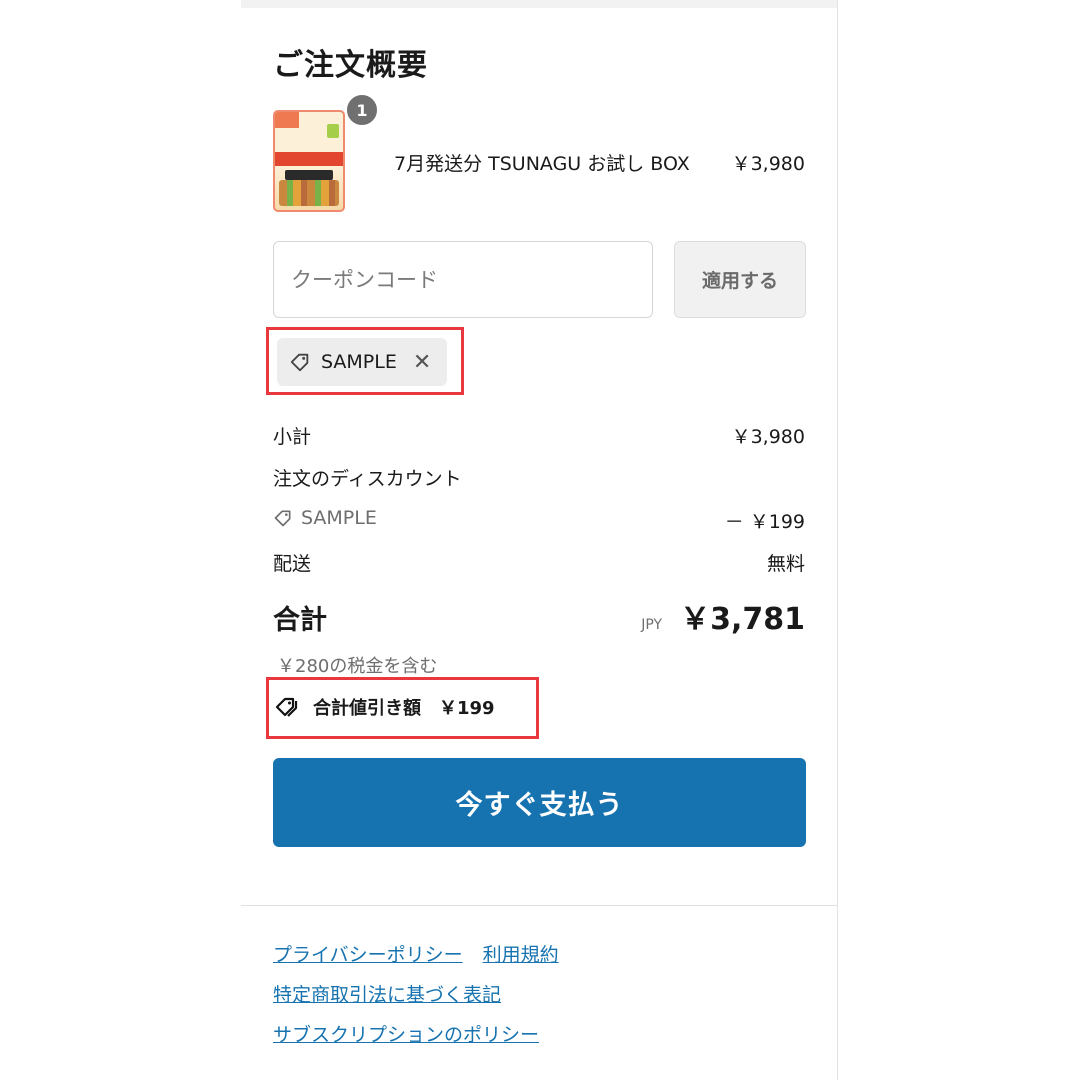 Image resolution: width=1080 pixels, height=1080 pixels. I want to click on pay-now-button: 今すぐ支払う, so click(539, 802).